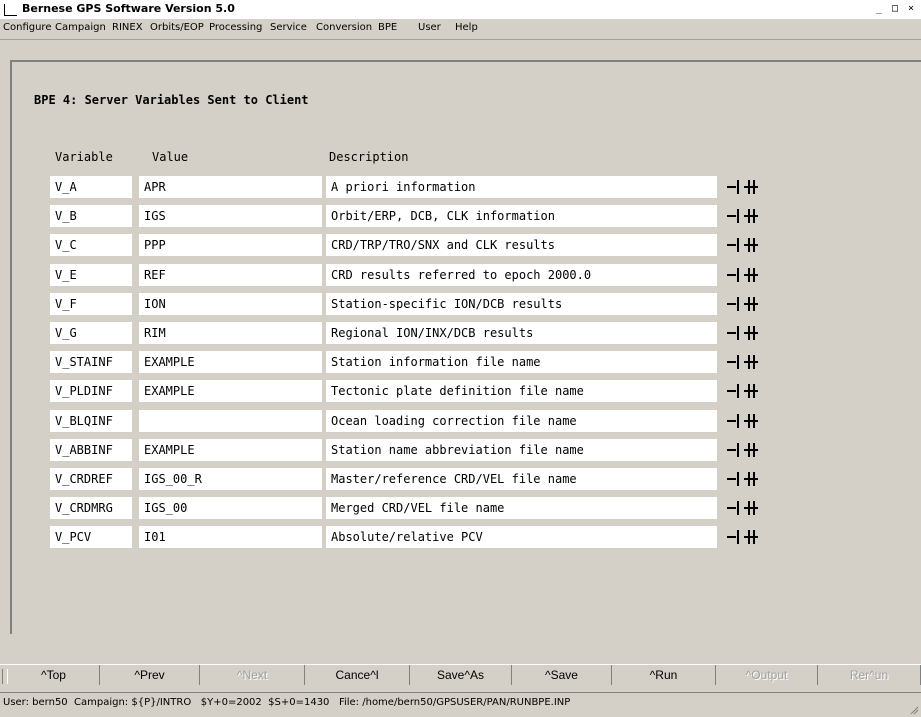 Image resolution: width=921 pixels, height=717 pixels. I want to click on variable-field: V_G, so click(91, 333).